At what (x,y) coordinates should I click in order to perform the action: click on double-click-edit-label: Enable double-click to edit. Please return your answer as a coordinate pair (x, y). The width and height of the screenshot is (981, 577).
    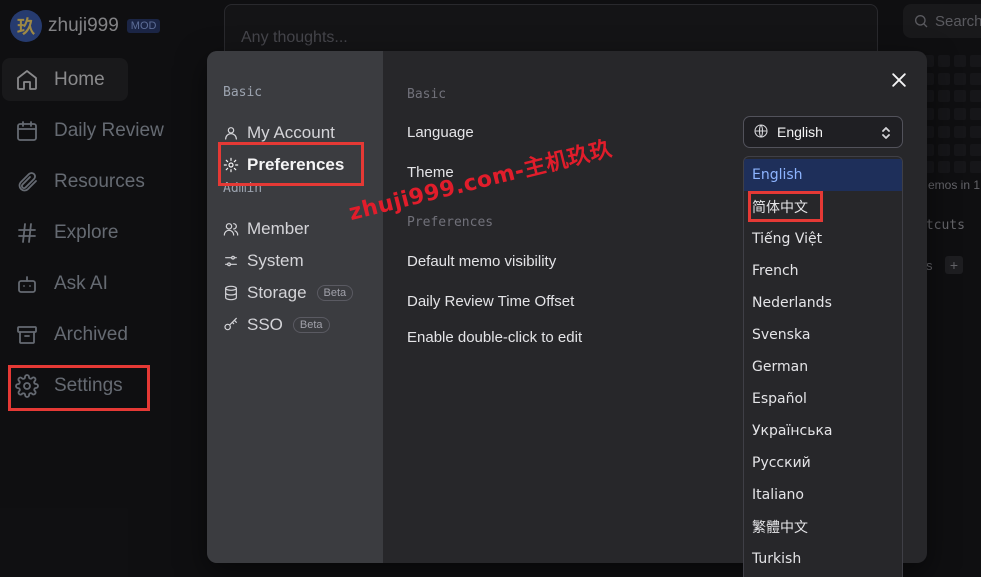
    Looking at the image, I should click on (495, 337).